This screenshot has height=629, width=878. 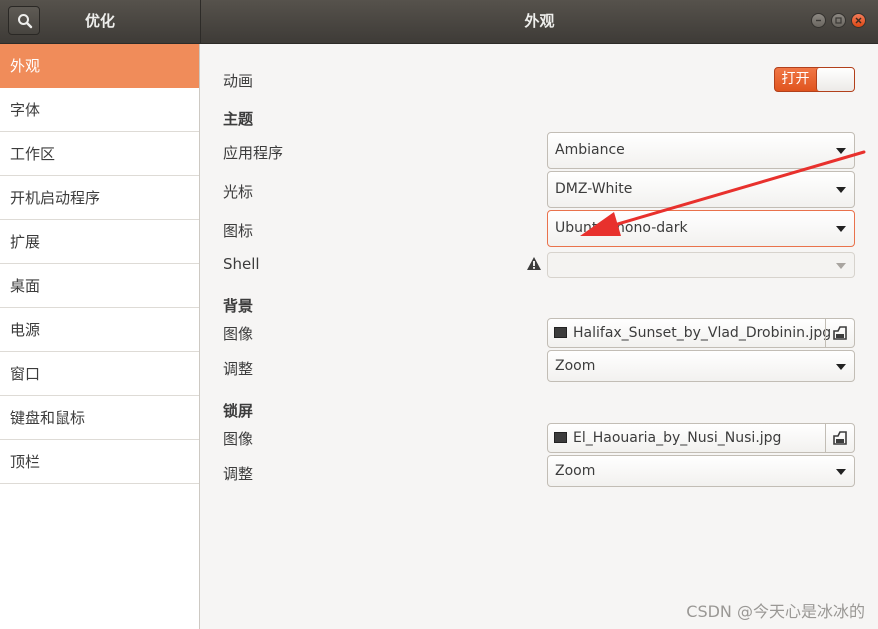 What do you see at coordinates (701, 150) in the screenshot?
I see `applications-theme-dropdown: Ambiance` at bounding box center [701, 150].